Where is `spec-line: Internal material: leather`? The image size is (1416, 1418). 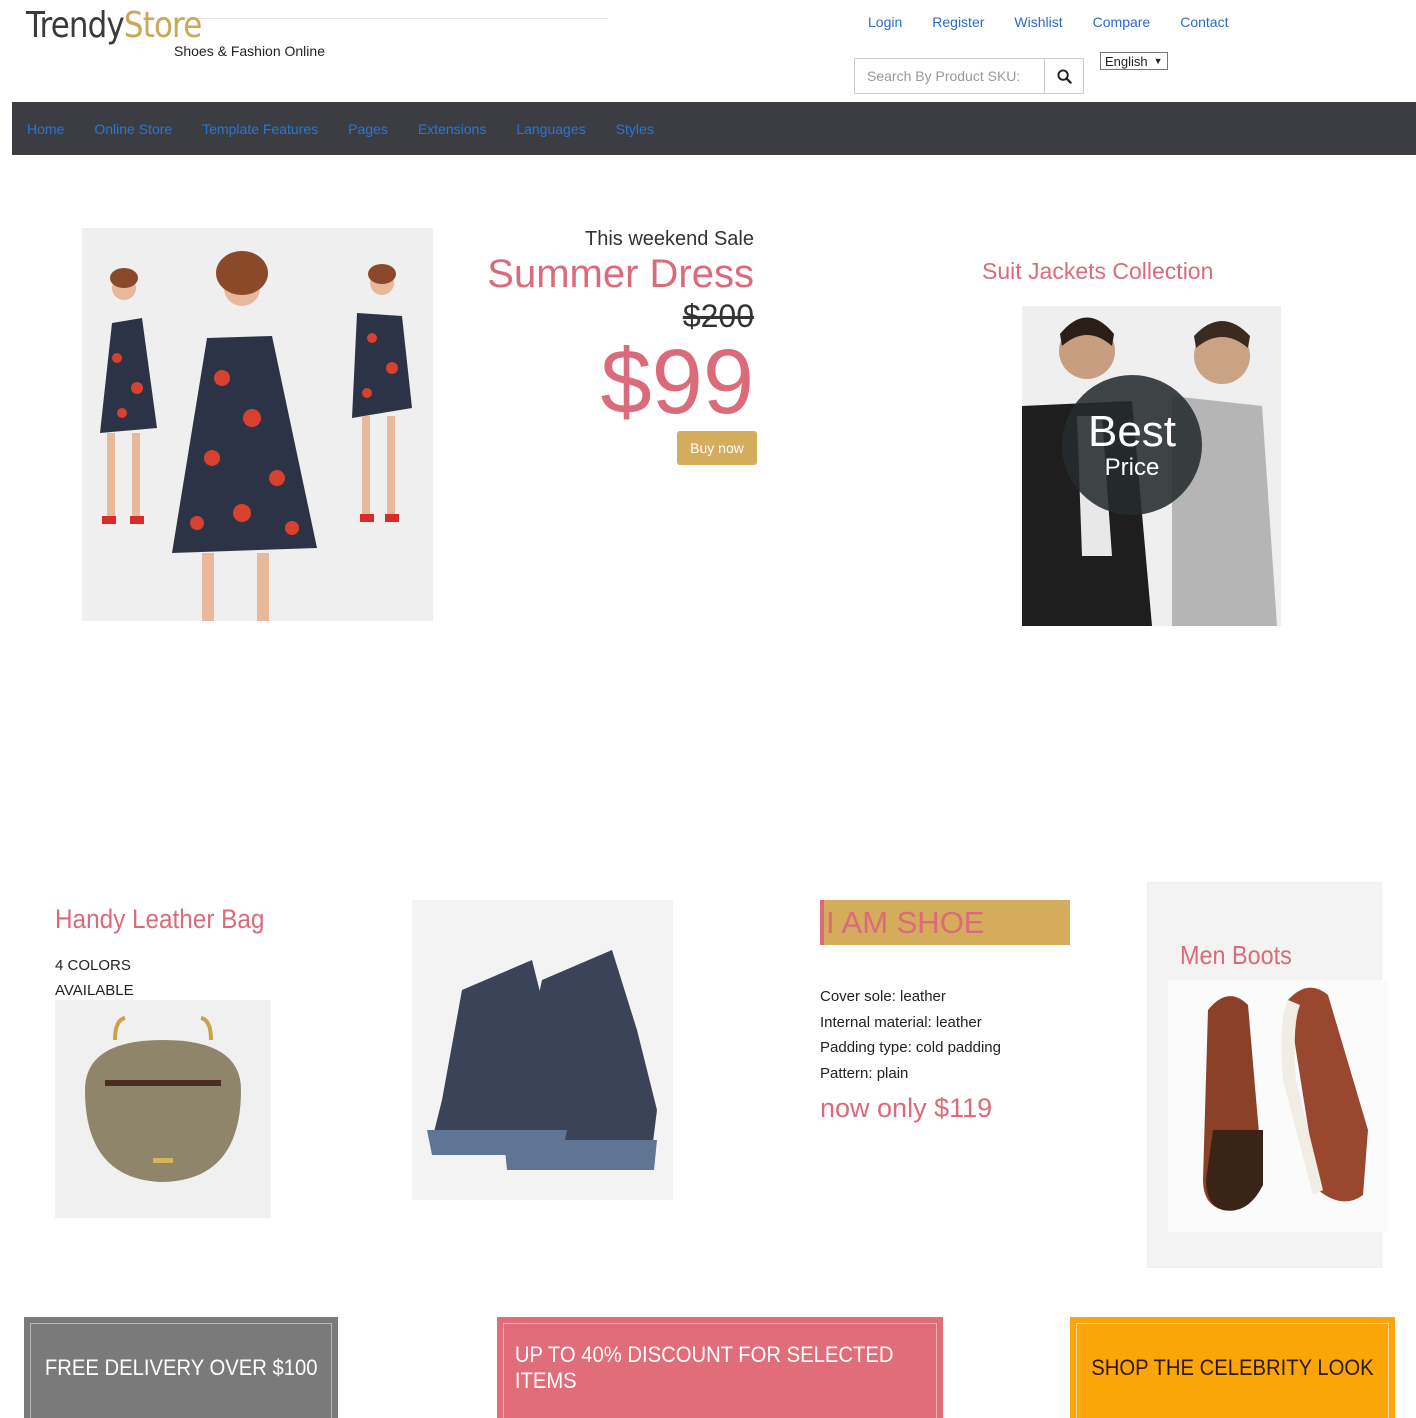
spec-line: Internal material: leather is located at coordinates (901, 1022).